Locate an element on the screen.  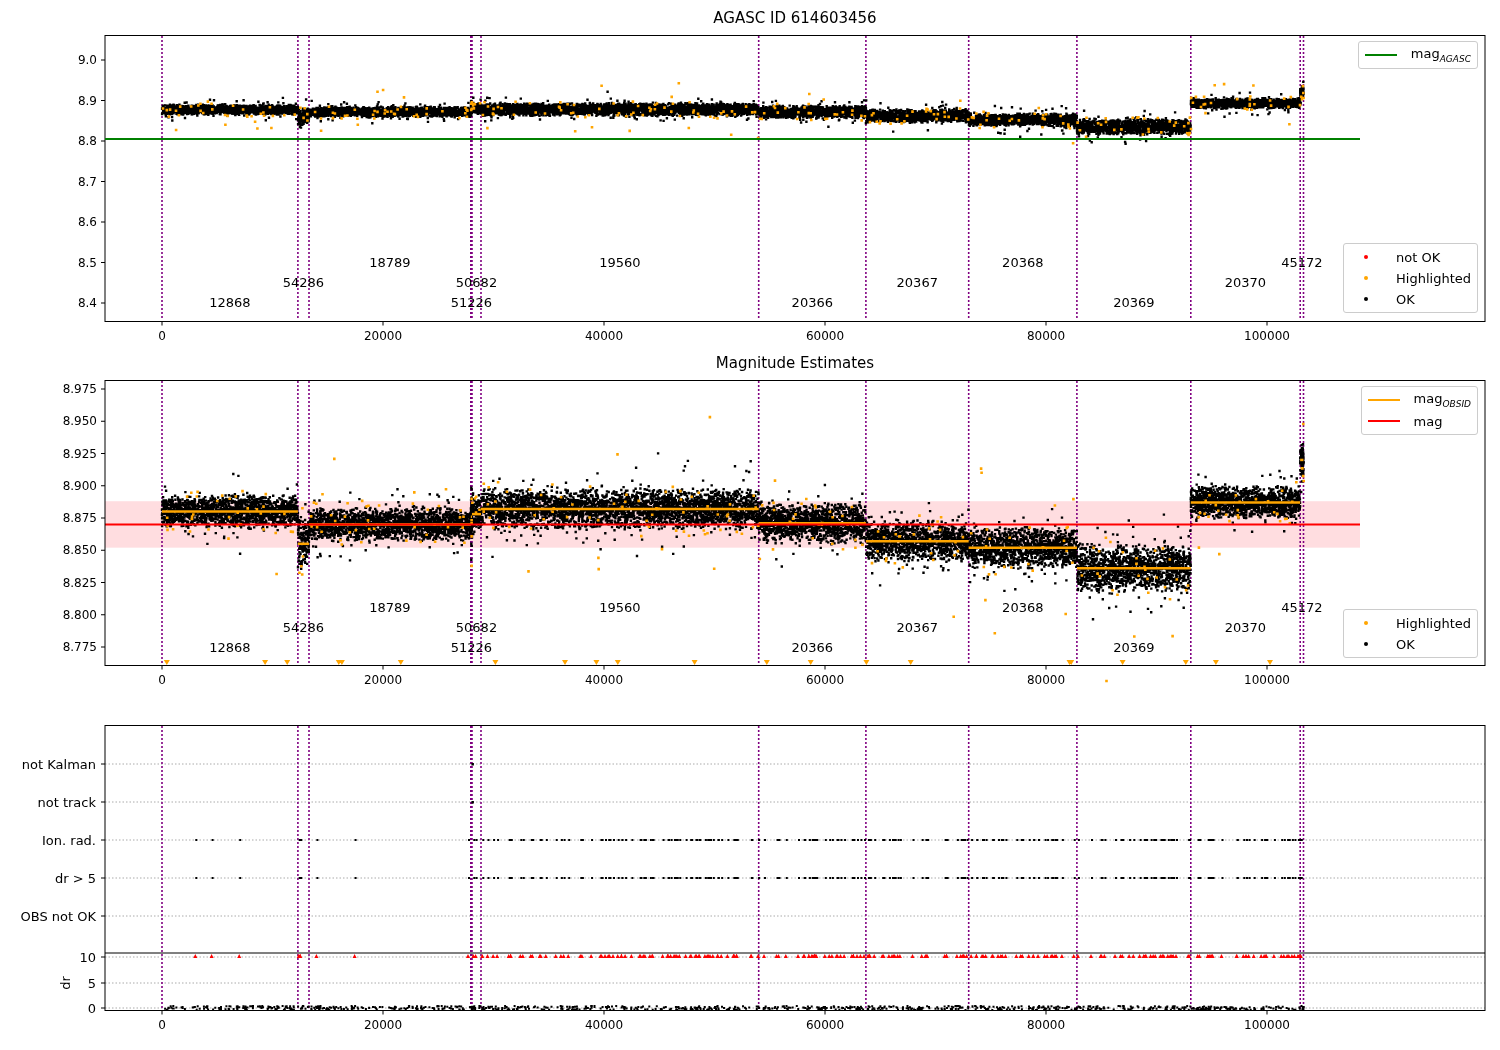
row-label: dr > 5 is located at coordinates (75, 878).